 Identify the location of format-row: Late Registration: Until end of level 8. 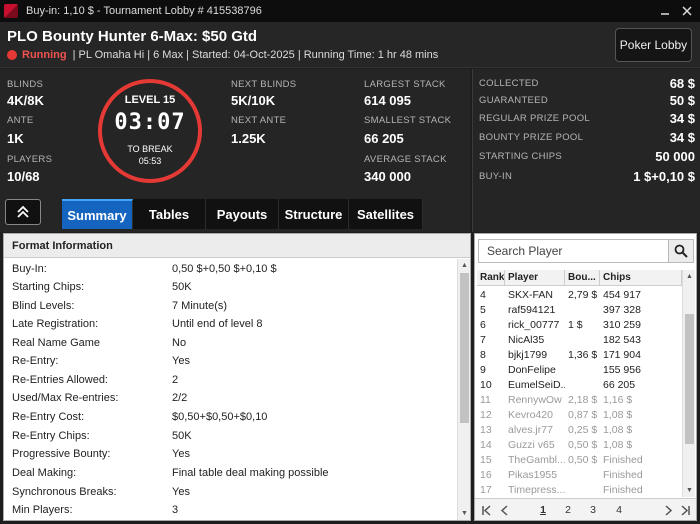
(137, 324).